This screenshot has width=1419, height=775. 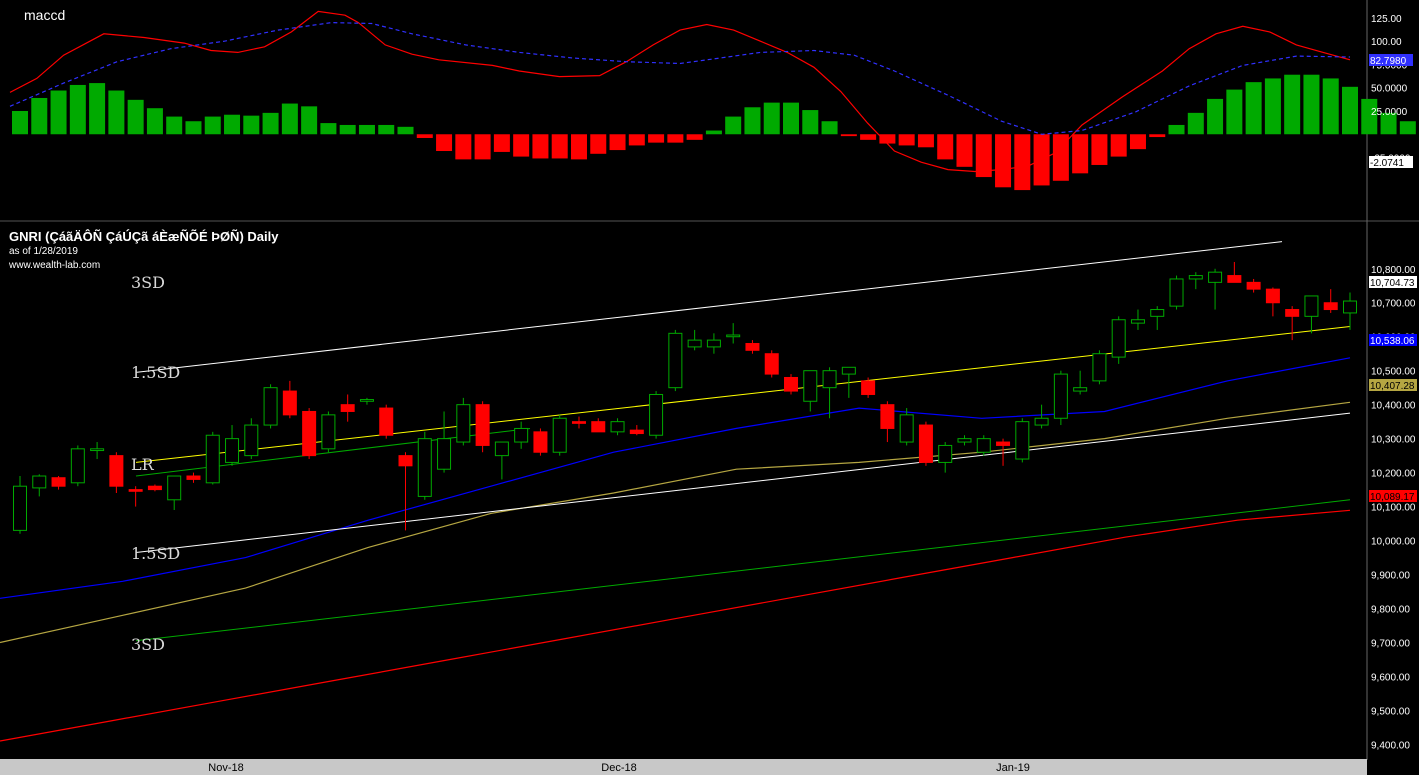 I want to click on lr-label: LR, so click(x=143, y=464).